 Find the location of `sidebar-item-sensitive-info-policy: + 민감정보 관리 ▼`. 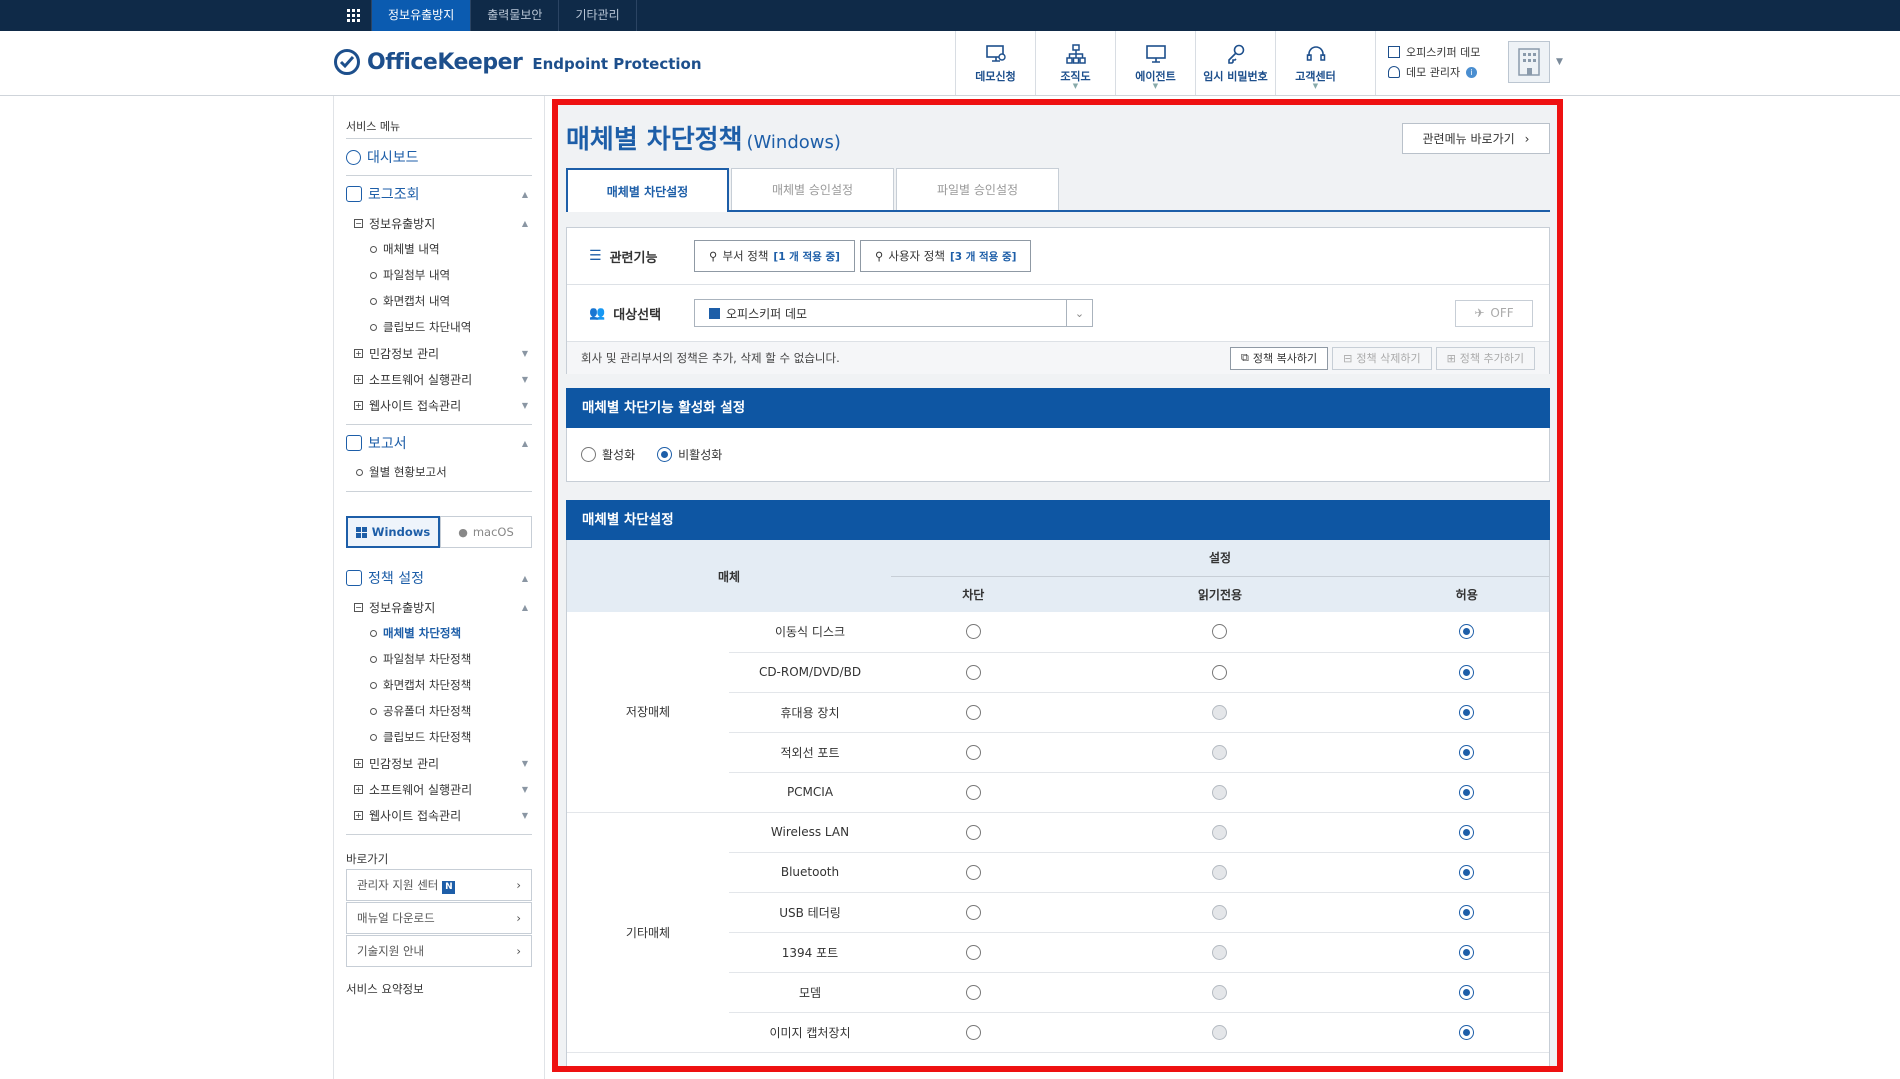

sidebar-item-sensitive-info-policy: + 민감정보 관리 ▼ is located at coordinates (439, 763).